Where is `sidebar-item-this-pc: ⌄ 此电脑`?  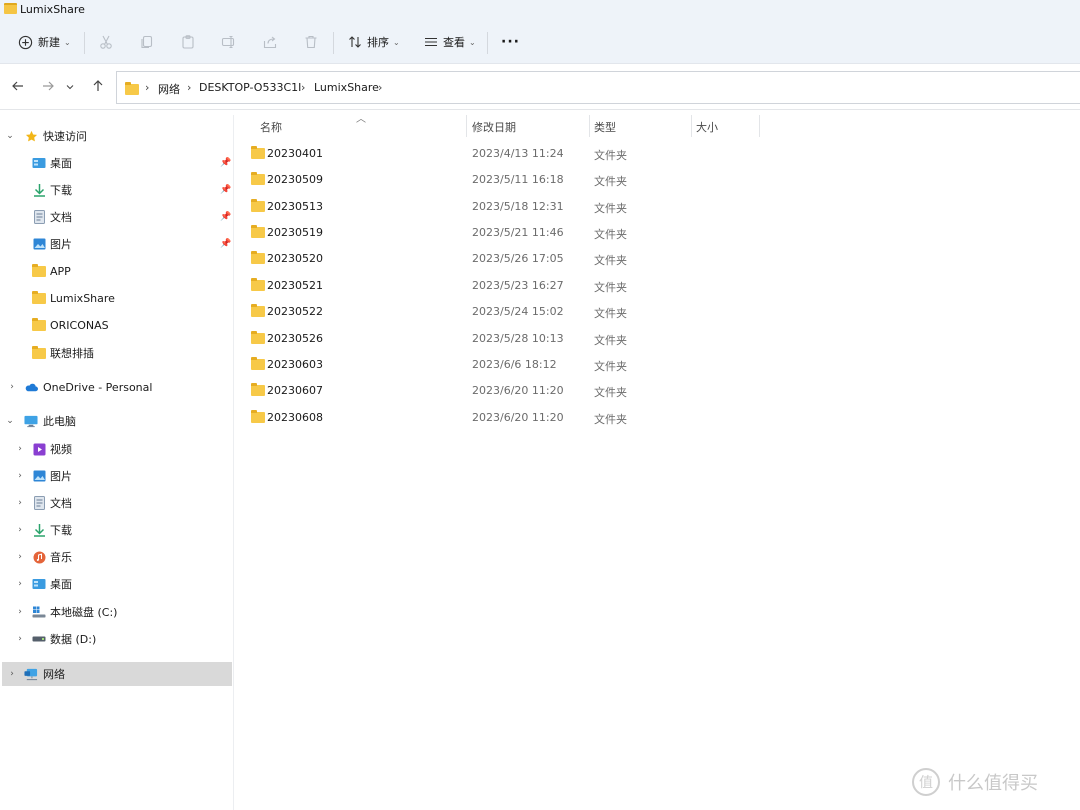 sidebar-item-this-pc: ⌄ 此电脑 is located at coordinates (117, 421).